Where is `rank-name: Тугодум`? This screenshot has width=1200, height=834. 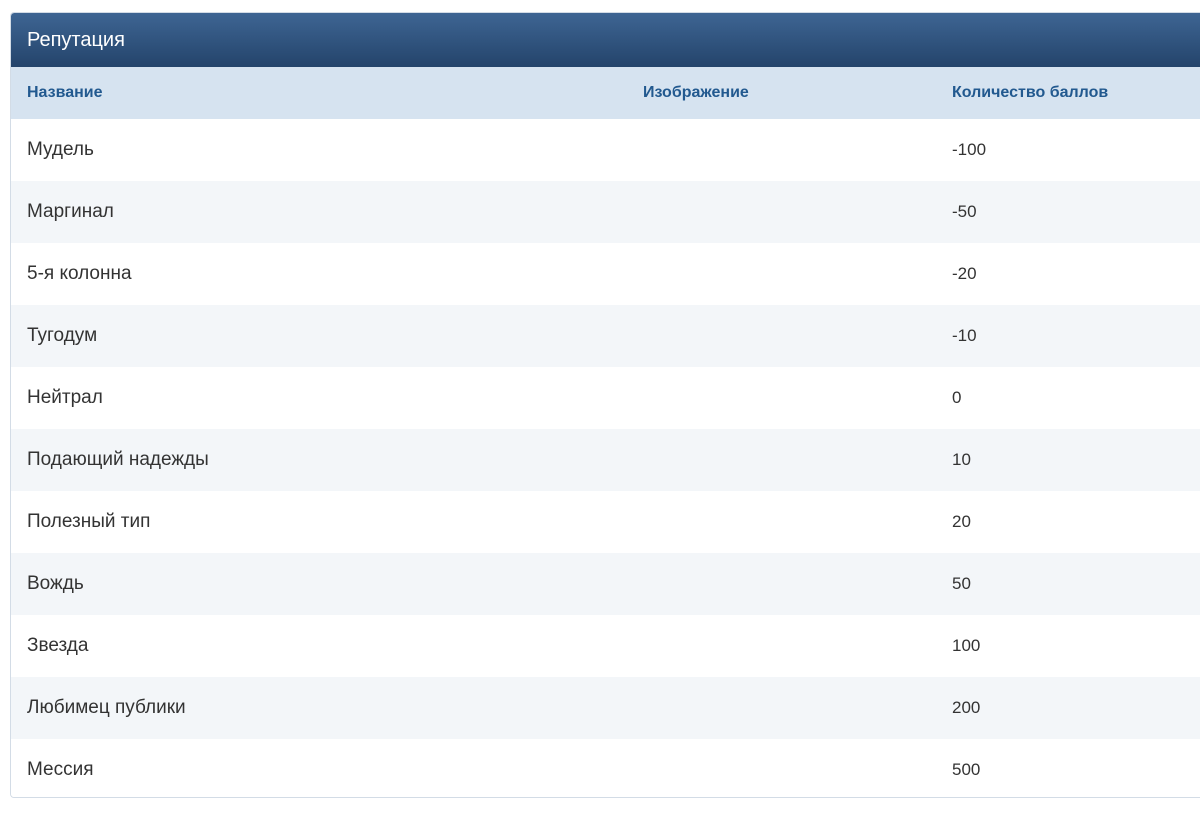
rank-name: Тугодум is located at coordinates (62, 335).